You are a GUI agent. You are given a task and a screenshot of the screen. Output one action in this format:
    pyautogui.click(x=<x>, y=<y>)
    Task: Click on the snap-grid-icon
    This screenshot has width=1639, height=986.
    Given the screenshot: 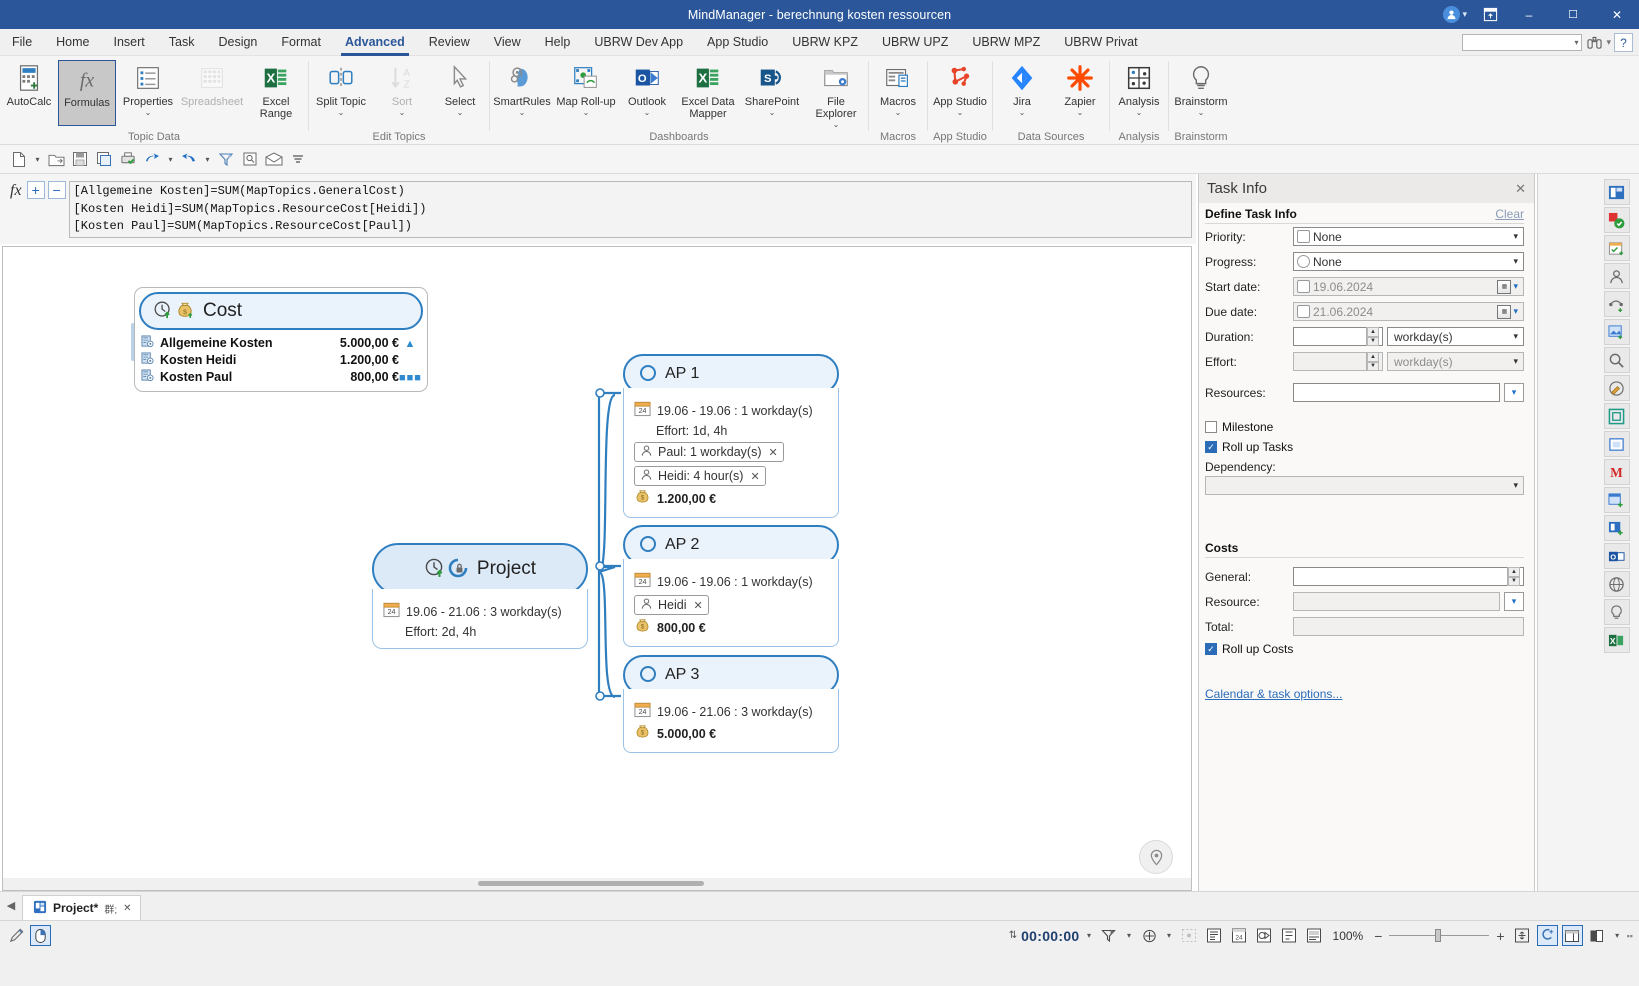 What is the action you would take?
    pyautogui.click(x=1547, y=935)
    